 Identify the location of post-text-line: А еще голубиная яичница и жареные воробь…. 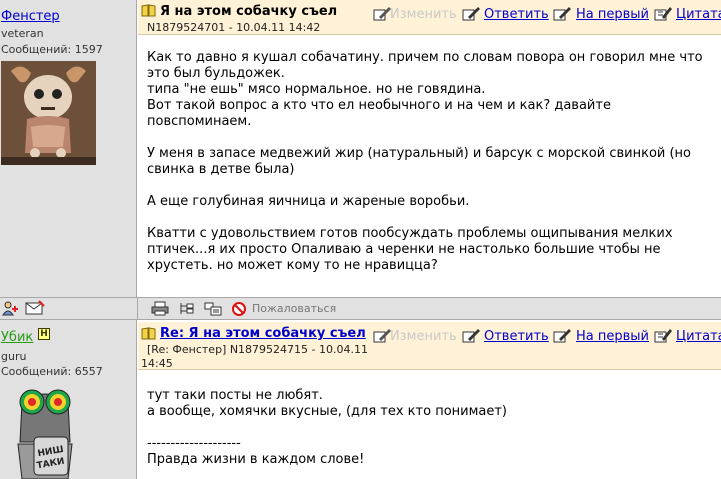
(308, 201).